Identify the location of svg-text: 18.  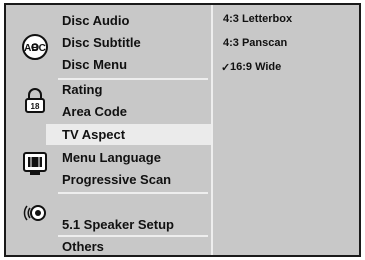
(35, 106).